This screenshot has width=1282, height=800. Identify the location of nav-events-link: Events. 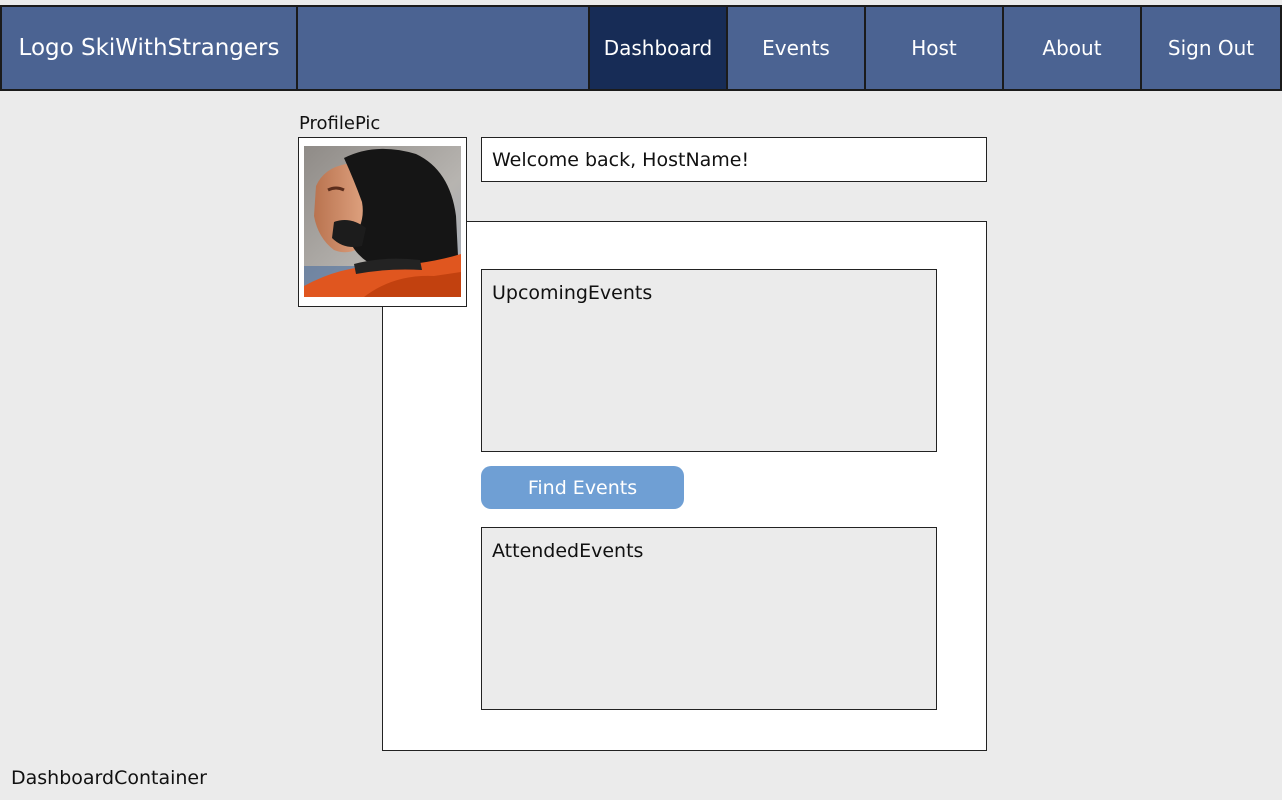
(797, 48).